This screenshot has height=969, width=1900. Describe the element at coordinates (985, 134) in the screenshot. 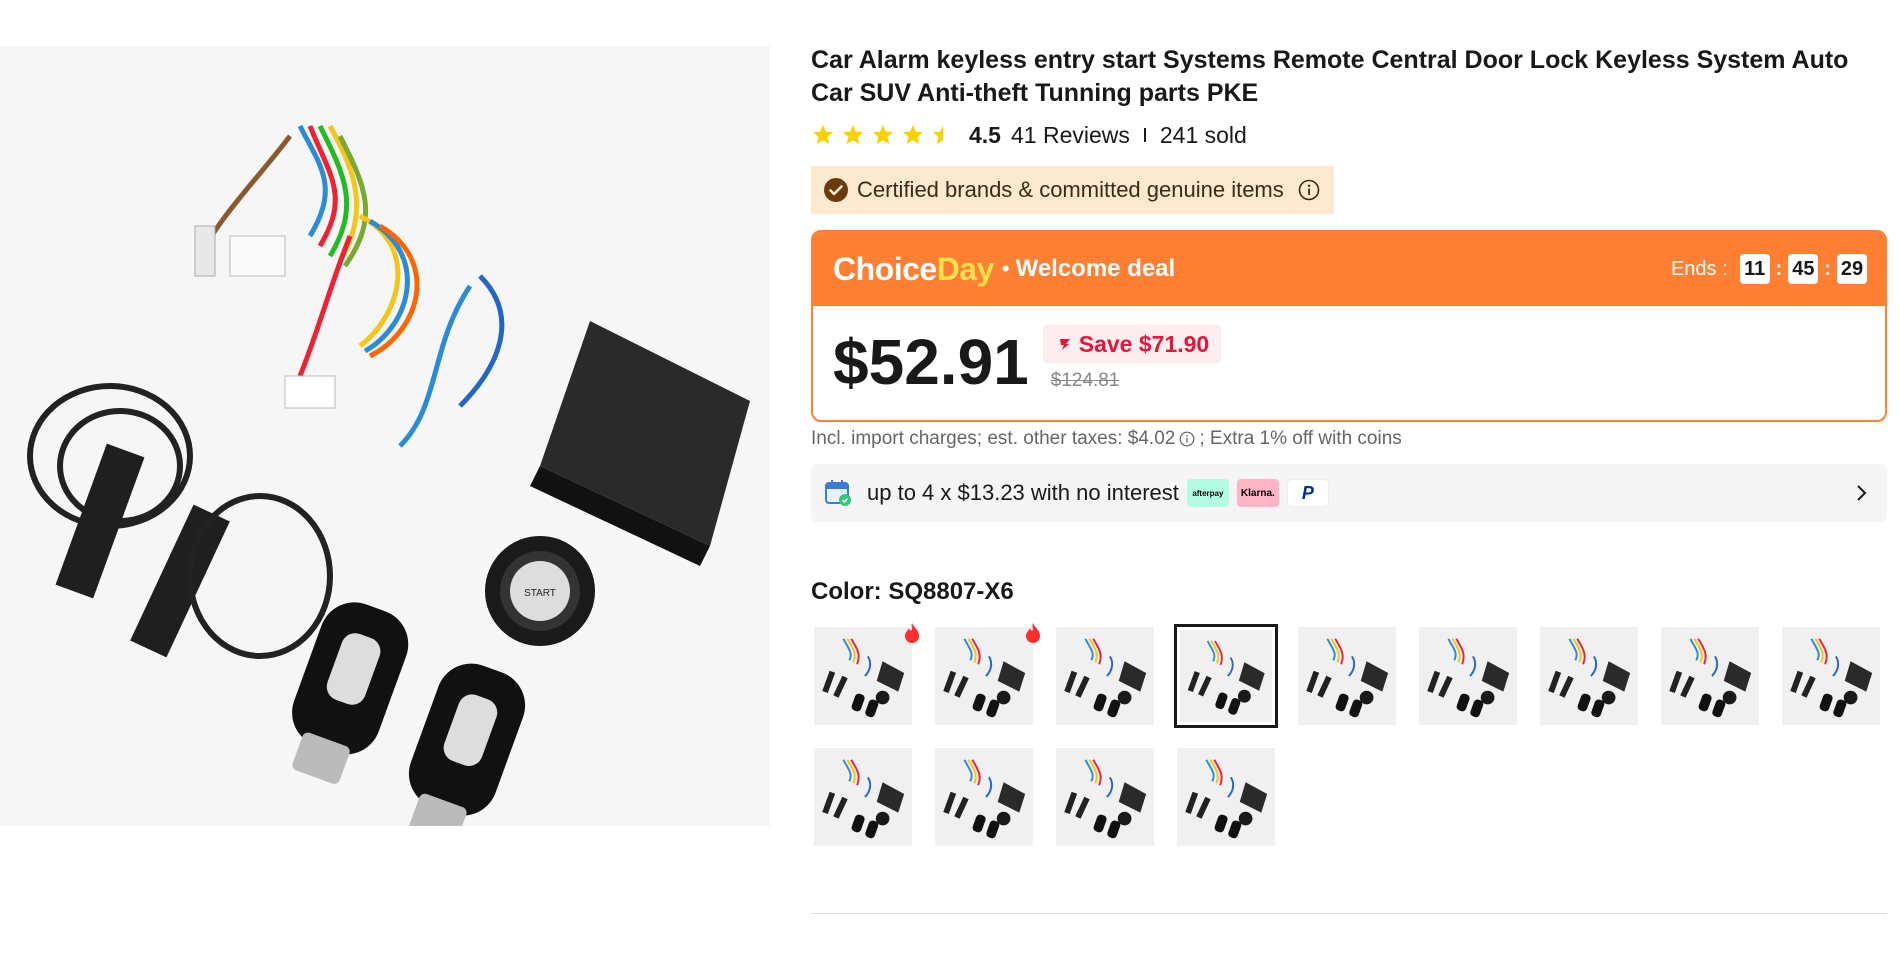

I see `rating-value: 4.5` at that location.